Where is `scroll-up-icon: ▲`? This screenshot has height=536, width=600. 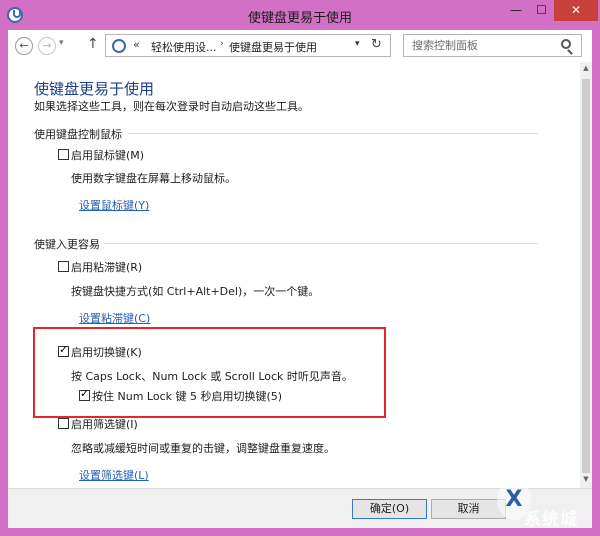 scroll-up-icon: ▲ is located at coordinates (586, 68).